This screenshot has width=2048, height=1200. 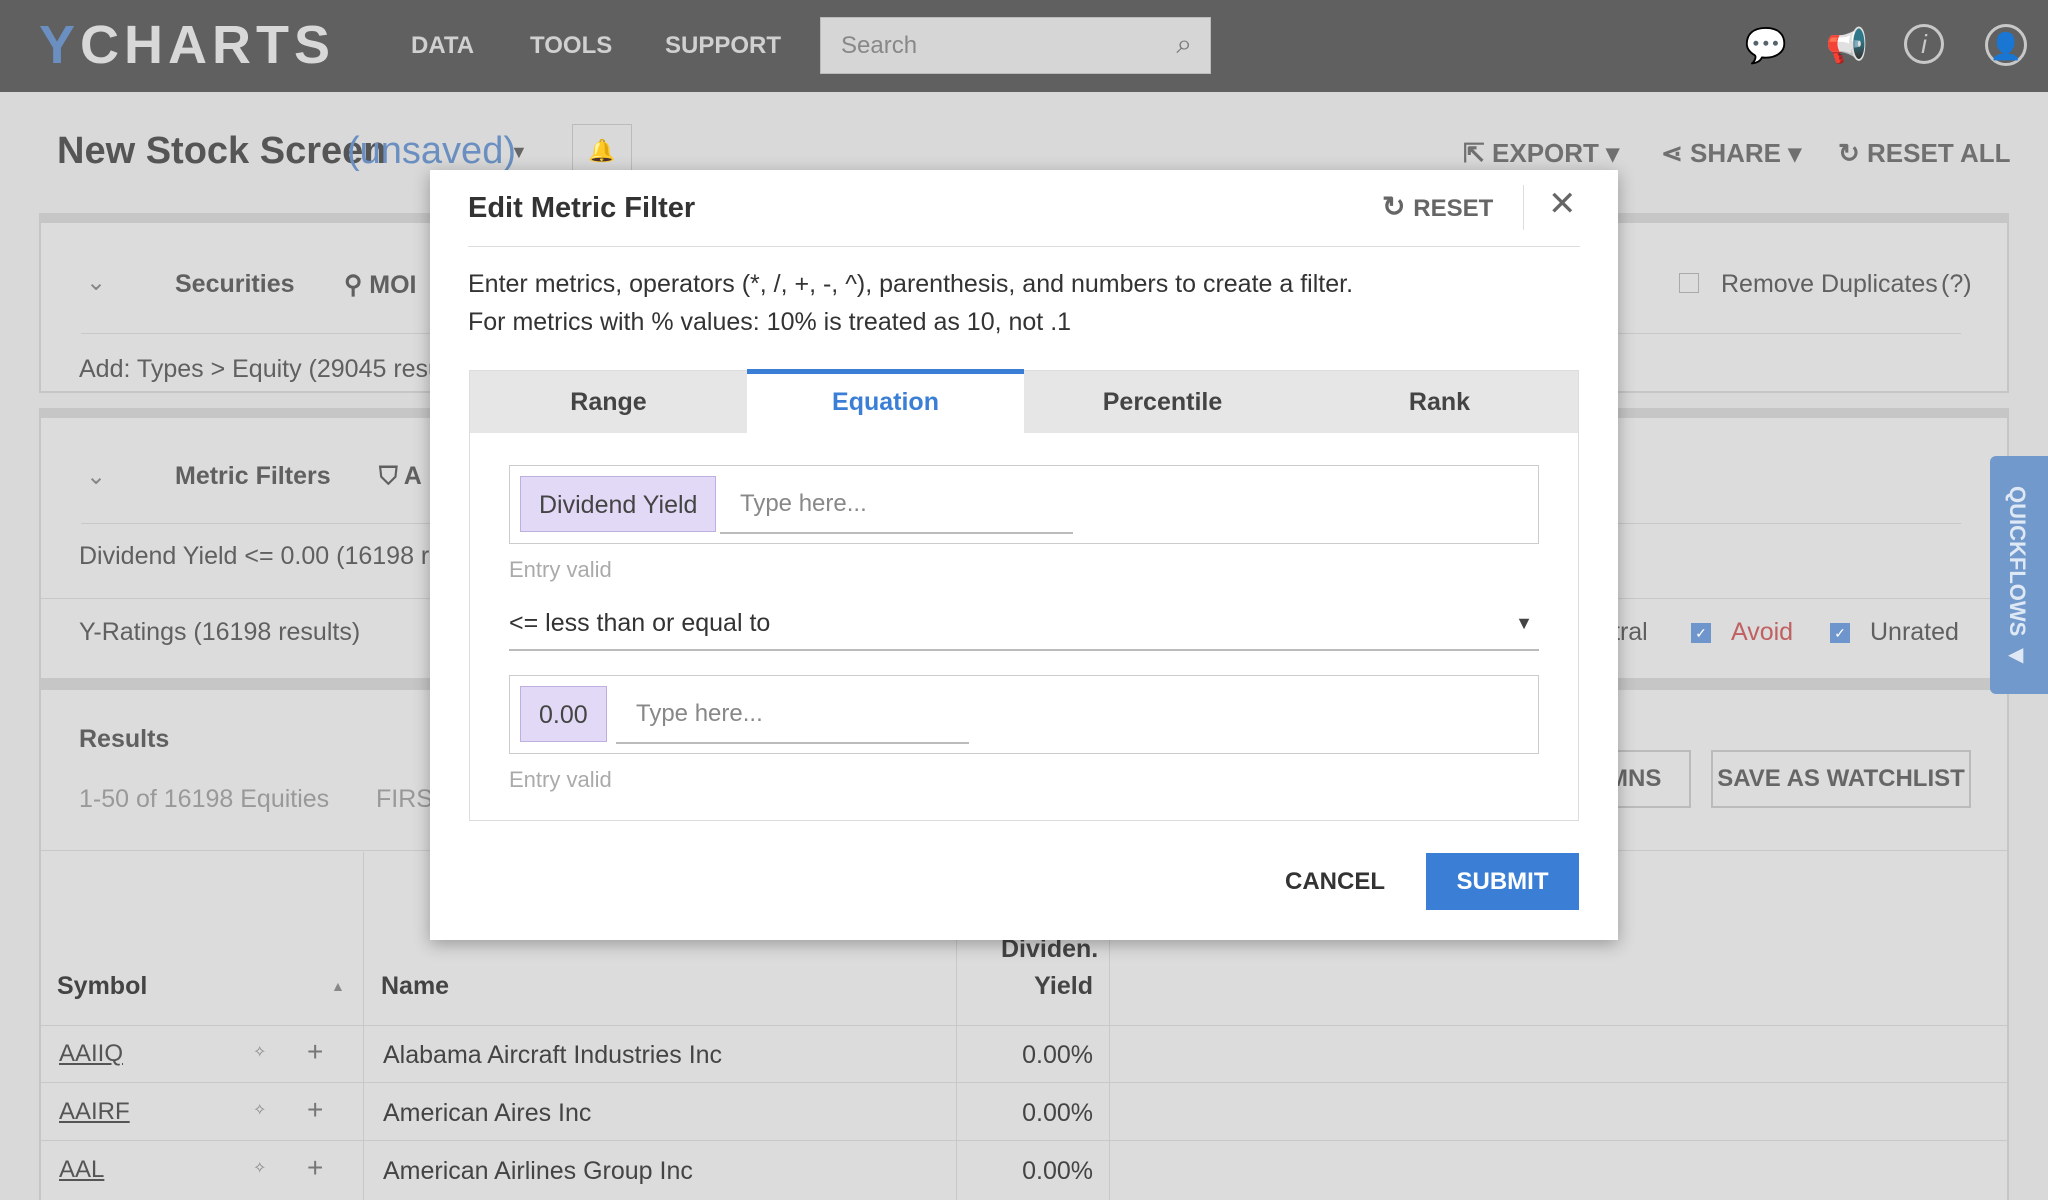 I want to click on nav-data: DATA, so click(x=442, y=46).